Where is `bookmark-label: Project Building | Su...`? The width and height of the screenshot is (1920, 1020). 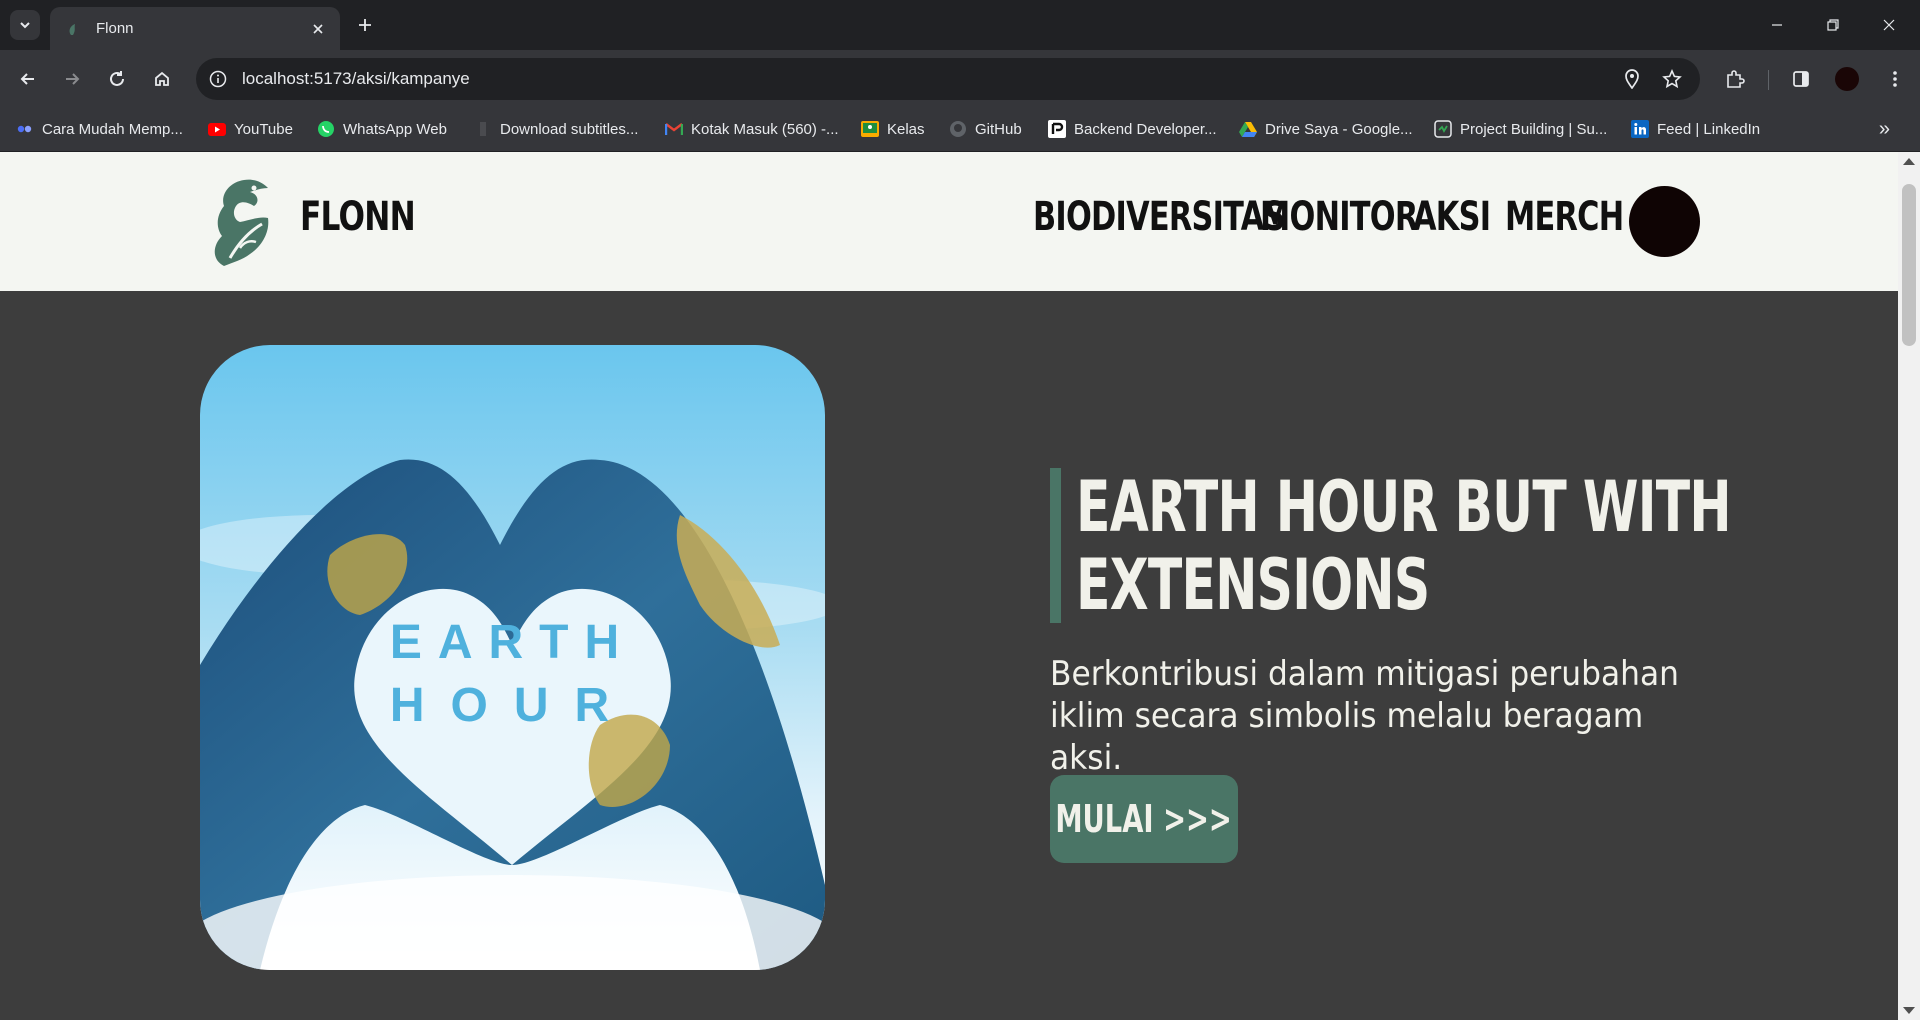
bookmark-label: Project Building | Su... is located at coordinates (1534, 129).